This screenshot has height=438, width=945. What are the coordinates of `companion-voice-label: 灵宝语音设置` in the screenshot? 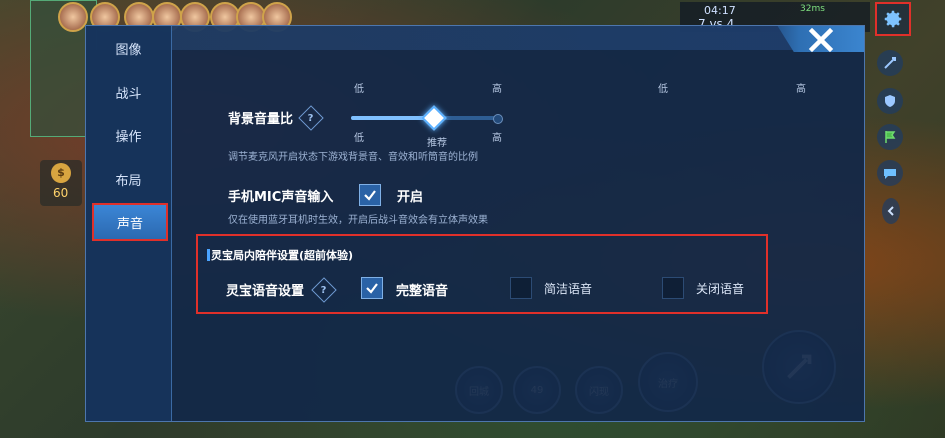 It's located at (265, 291).